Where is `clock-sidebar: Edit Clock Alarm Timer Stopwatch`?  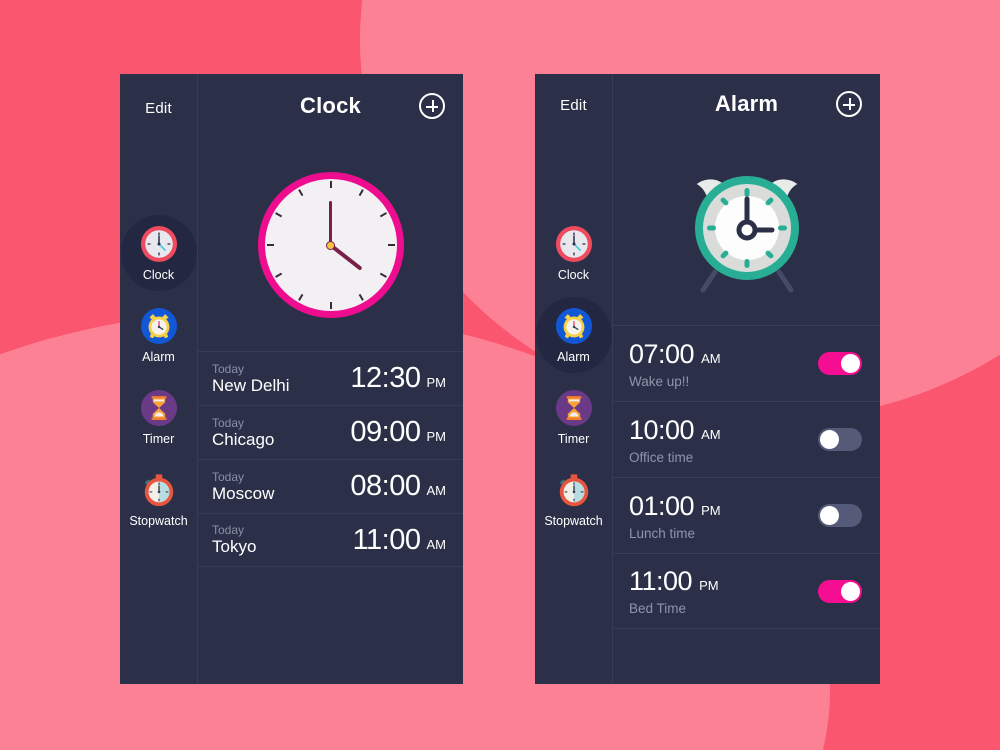
clock-sidebar: Edit Clock Alarm Timer Stopwatch is located at coordinates (159, 379).